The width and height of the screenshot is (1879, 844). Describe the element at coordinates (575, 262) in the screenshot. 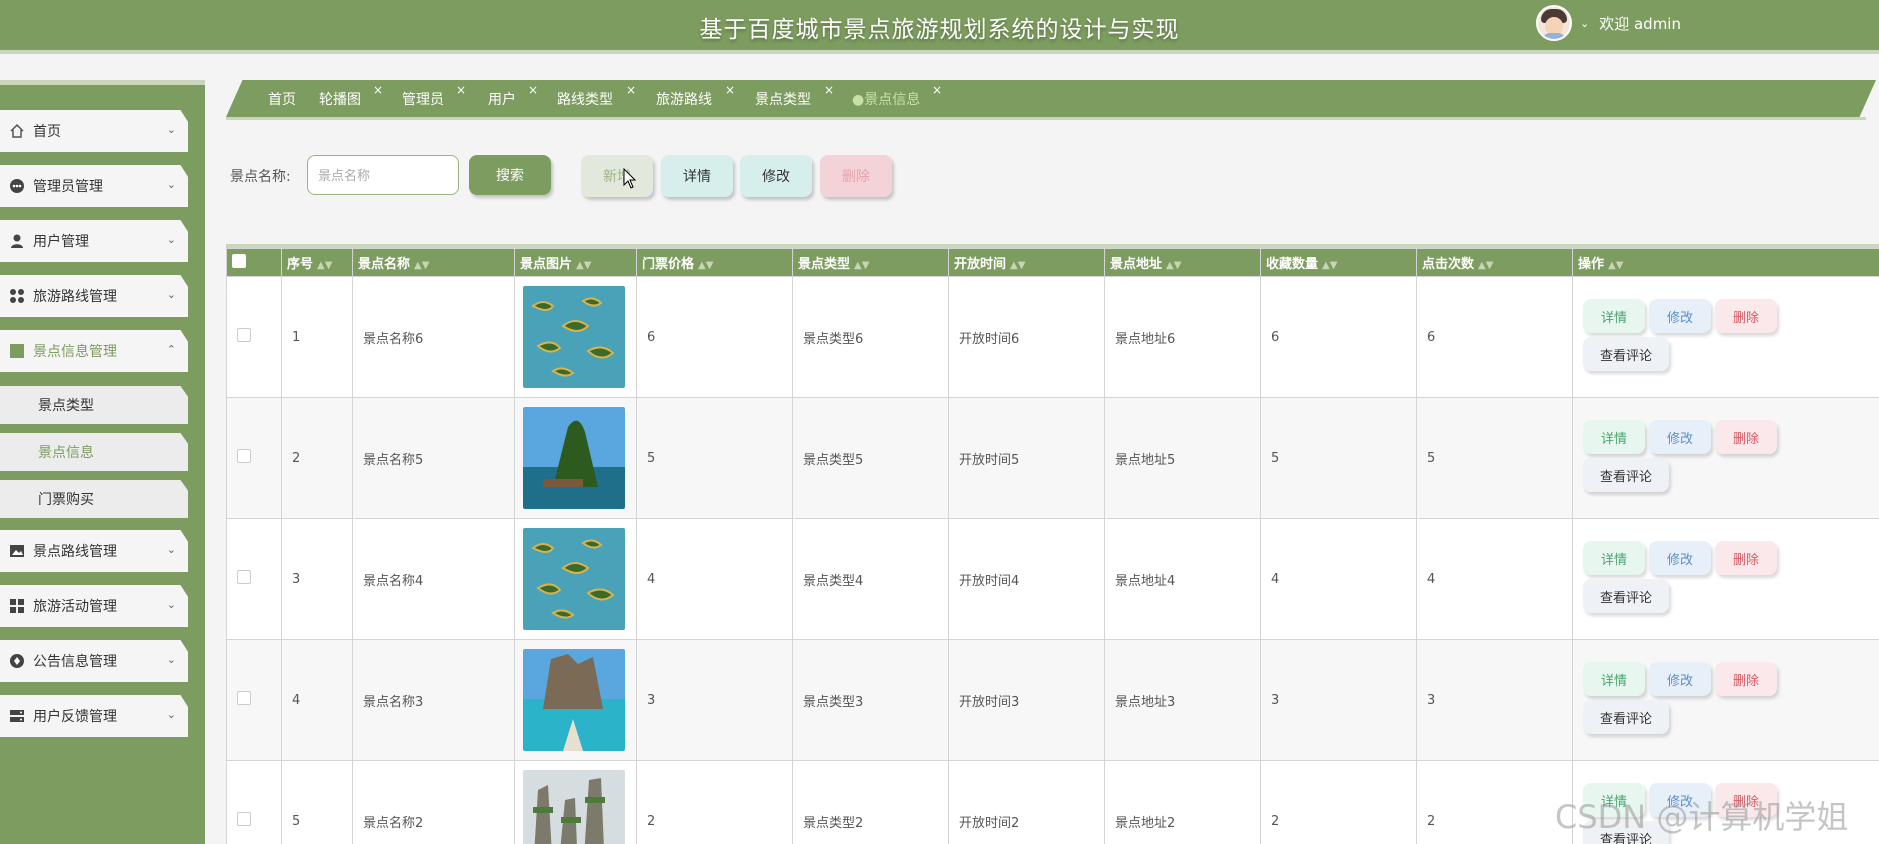

I see `column-header: 景点图片 ▲▼` at that location.